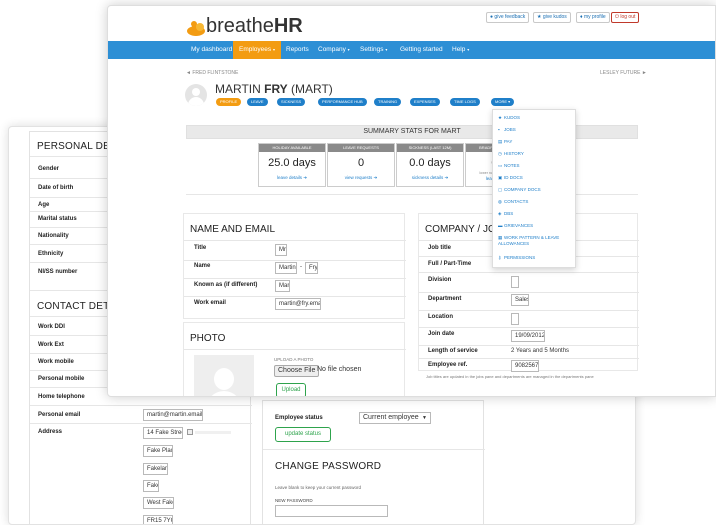  I want to click on join-date-label: Join date, so click(441, 334).